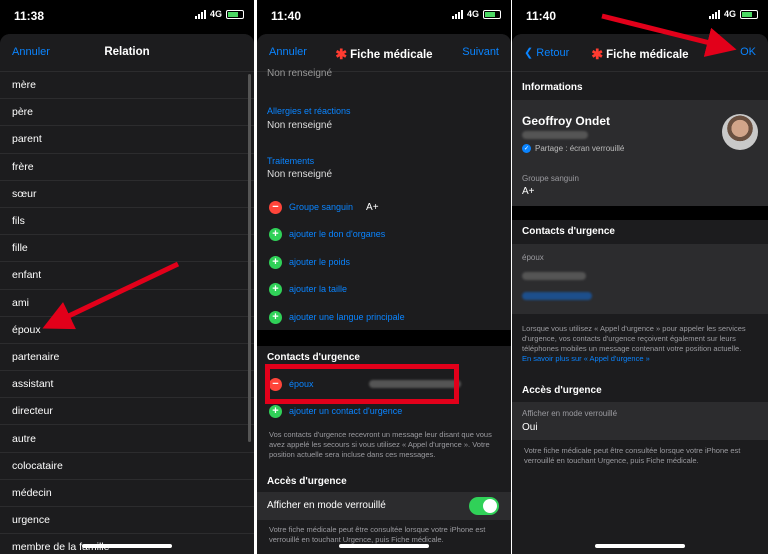 The image size is (768, 554). Describe the element at coordinates (669, 35) in the screenshot. I see `arrow-to-ok` at that location.